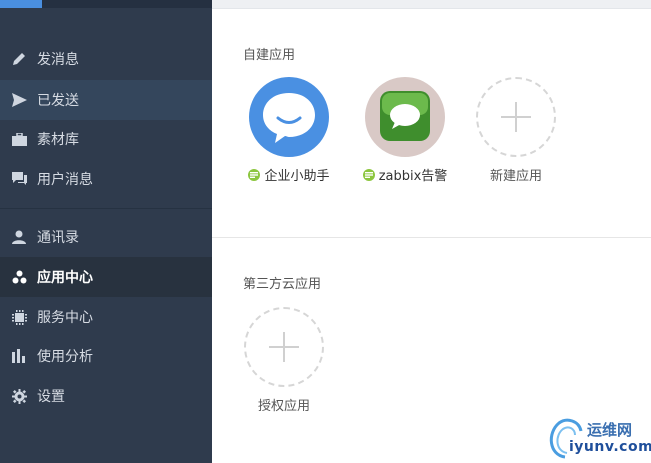  I want to click on app-label: zabbix告警, so click(405, 174).